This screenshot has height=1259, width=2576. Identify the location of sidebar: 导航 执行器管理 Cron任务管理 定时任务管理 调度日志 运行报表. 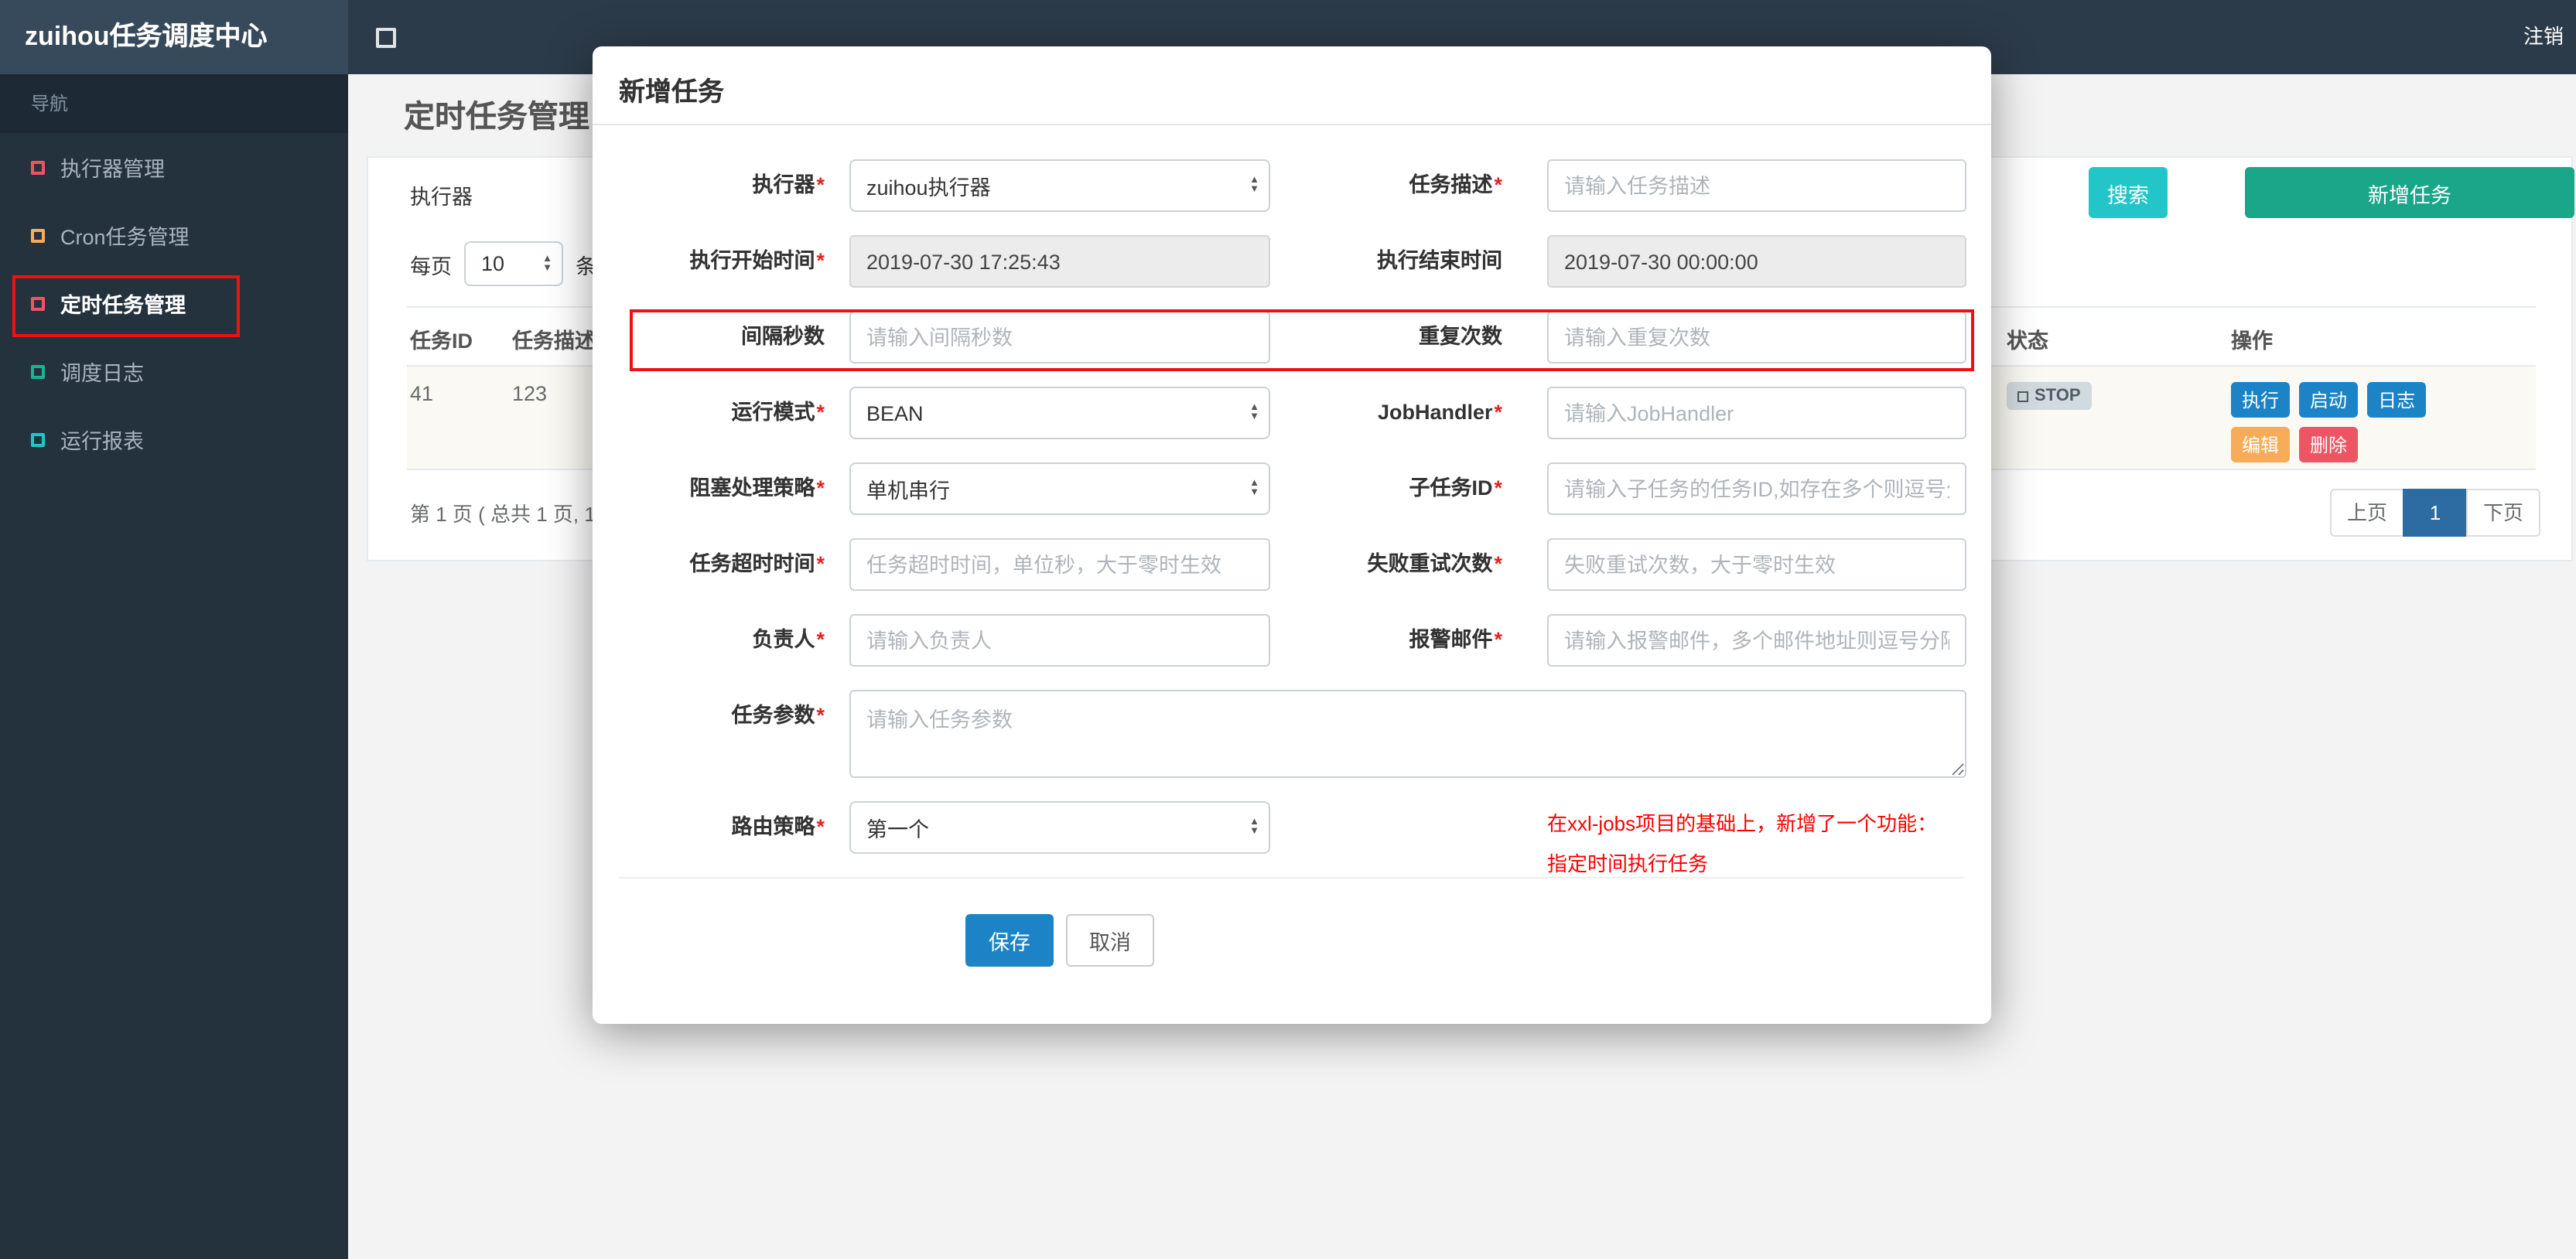
(174, 667).